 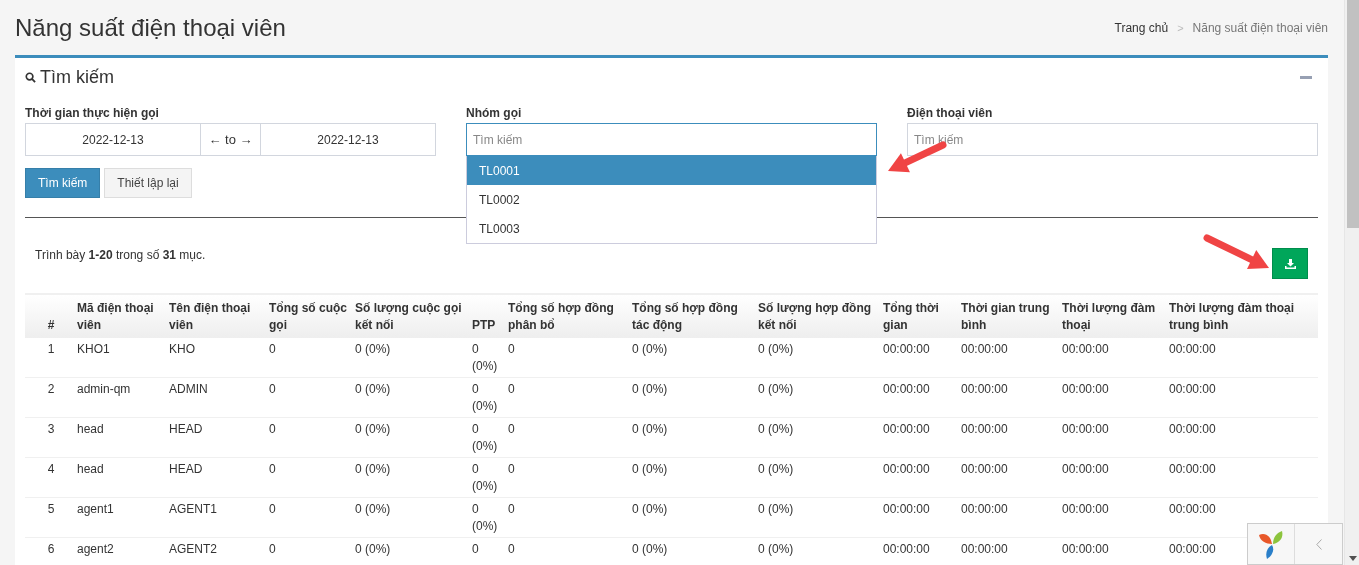 I want to click on table-cell: 4, so click(x=47, y=477).